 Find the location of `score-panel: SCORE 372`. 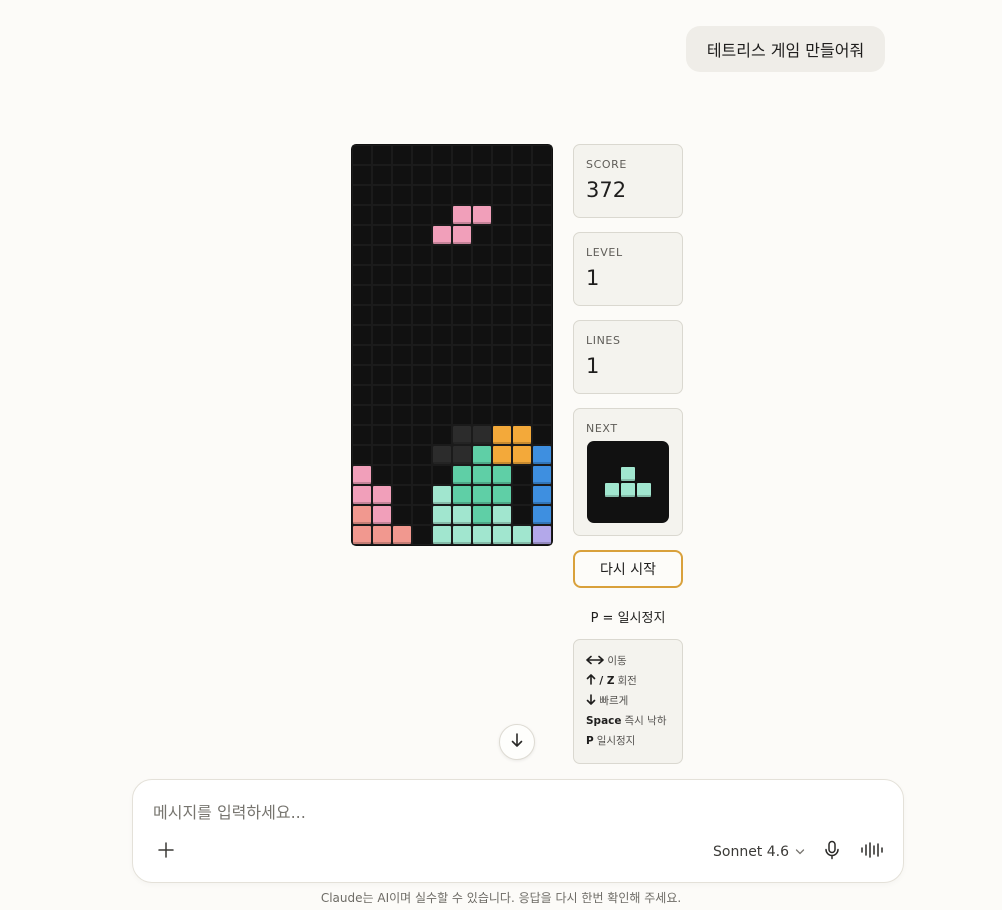

score-panel: SCORE 372 is located at coordinates (628, 181).